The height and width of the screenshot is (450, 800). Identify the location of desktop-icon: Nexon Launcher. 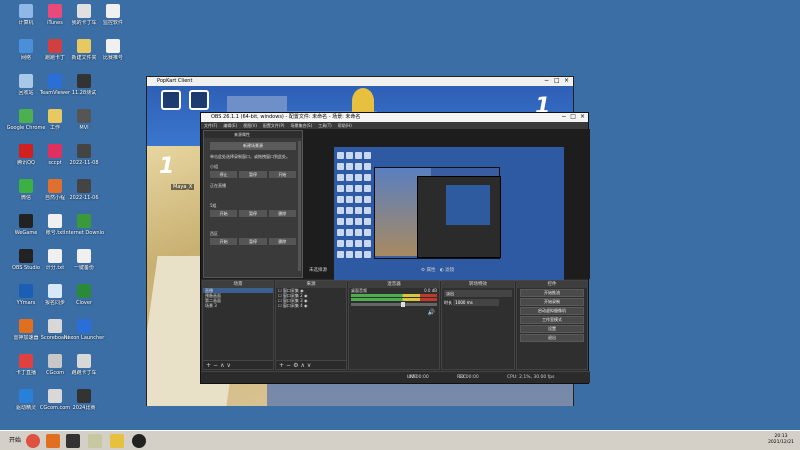
(84, 336).